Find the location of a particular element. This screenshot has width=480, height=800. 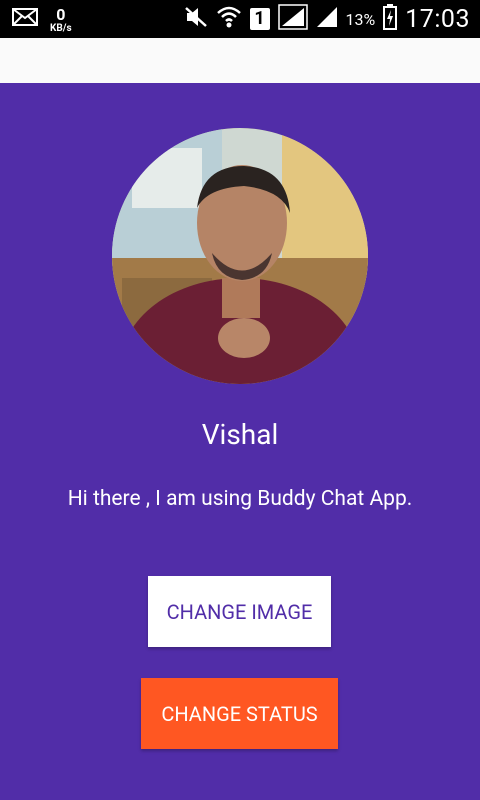

change-status-button: CHANGE STATUS is located at coordinates (239, 713).